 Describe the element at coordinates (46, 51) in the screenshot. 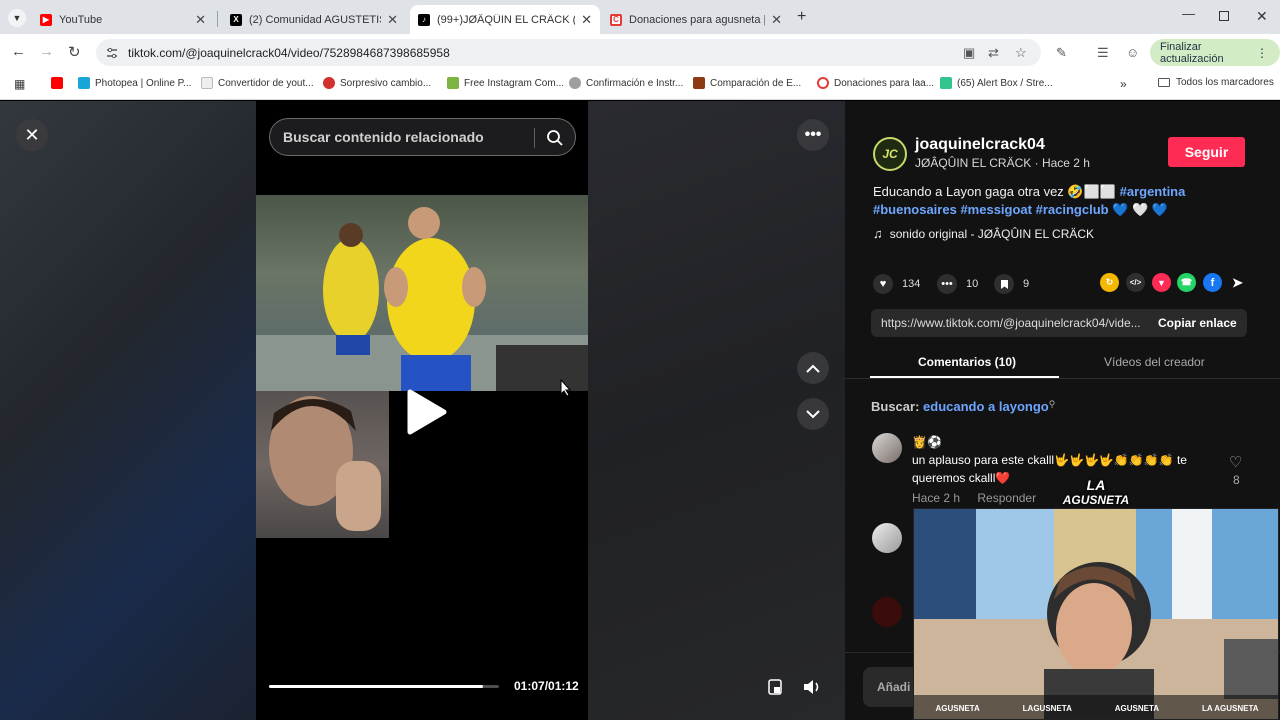

I see `forward-arrow-icon: →` at that location.